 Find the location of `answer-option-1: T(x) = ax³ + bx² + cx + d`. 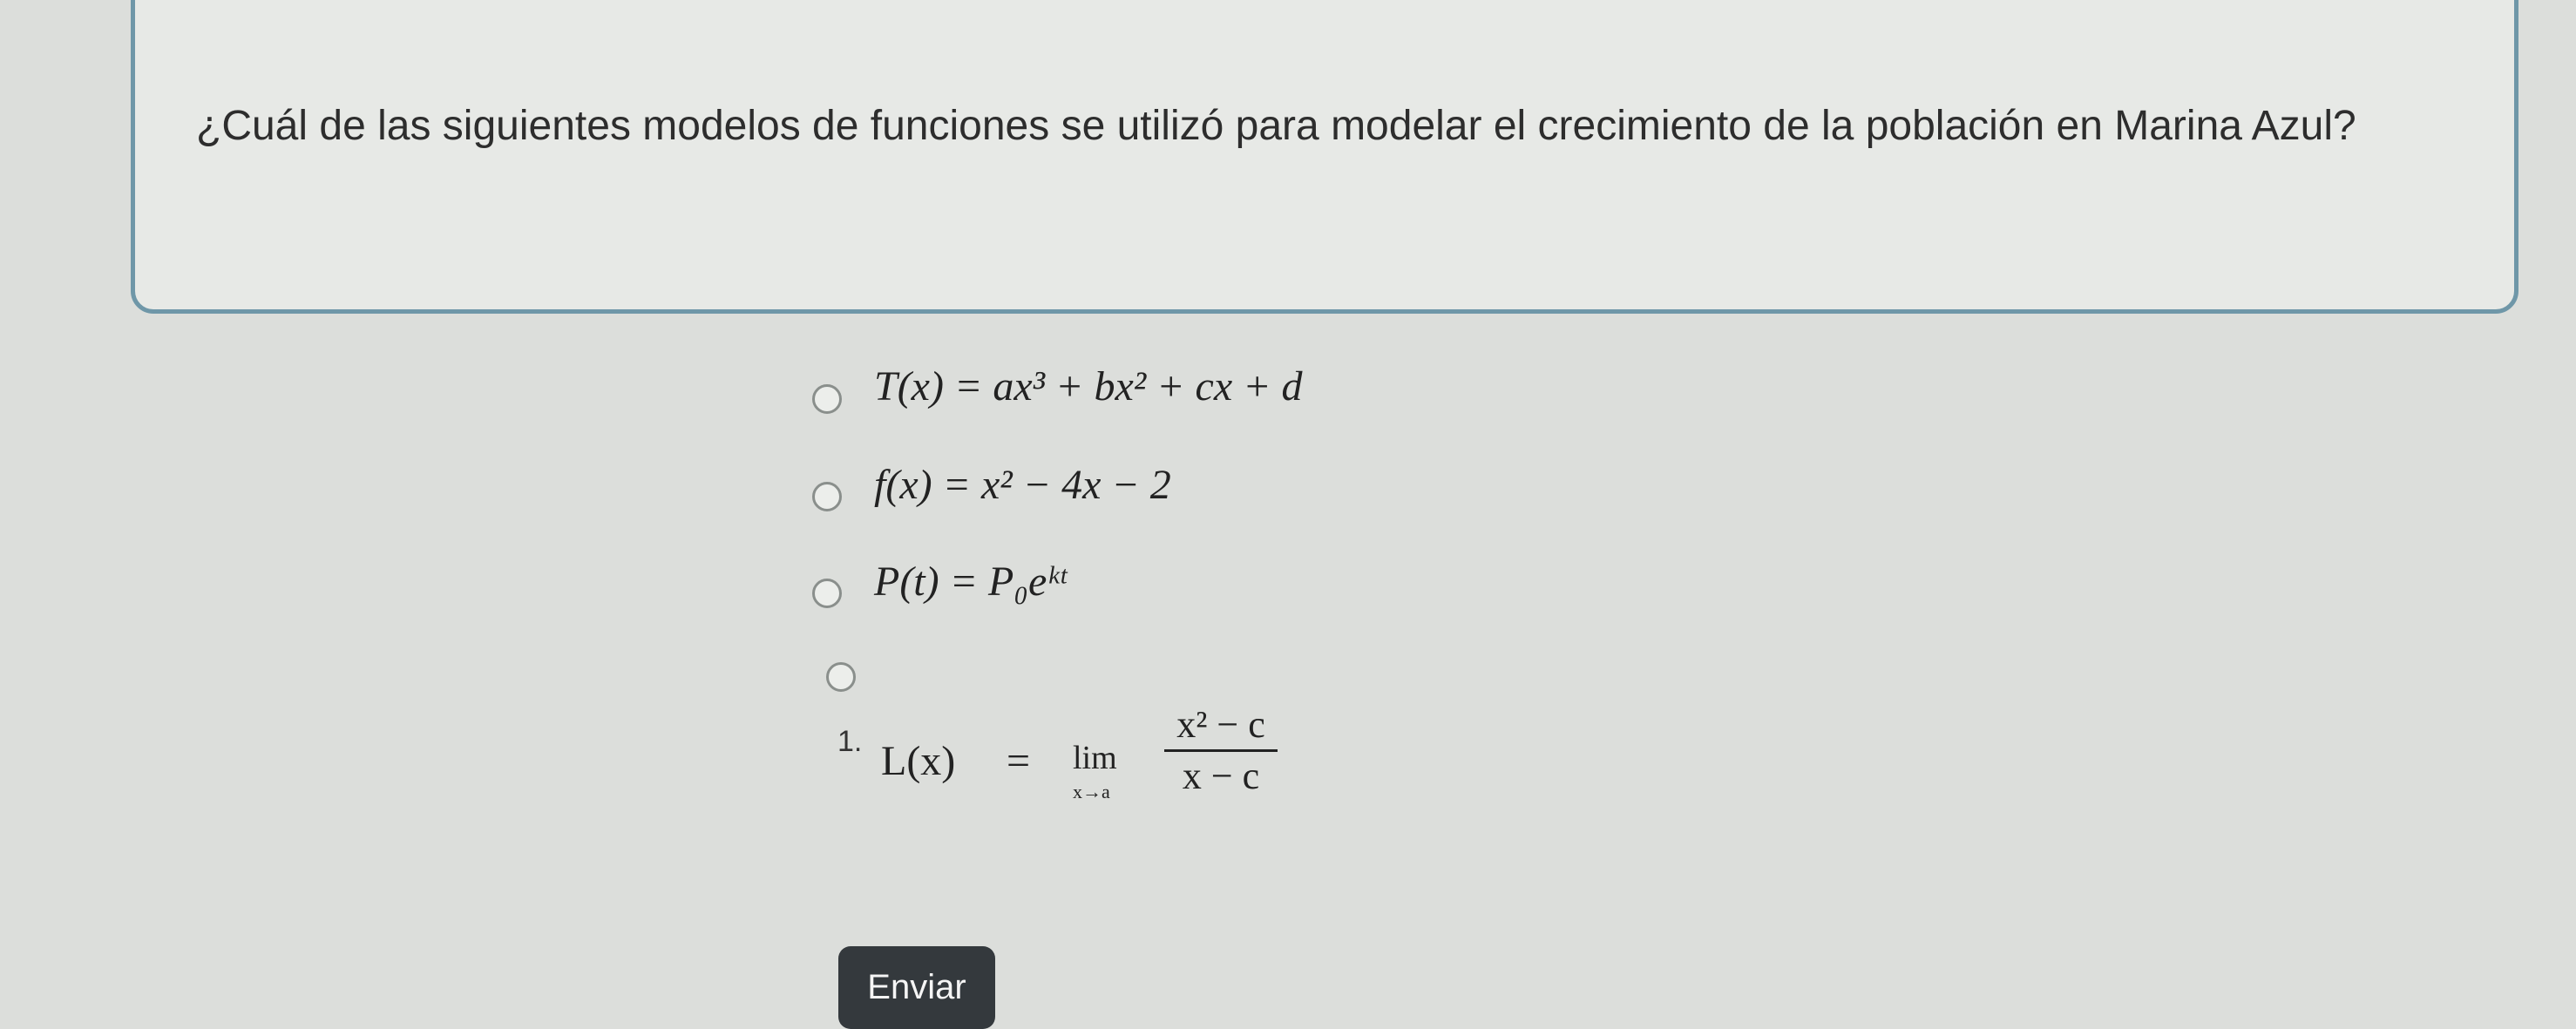

answer-option-1: T(x) = ax³ + bx² + cx + d is located at coordinates (1203, 395).